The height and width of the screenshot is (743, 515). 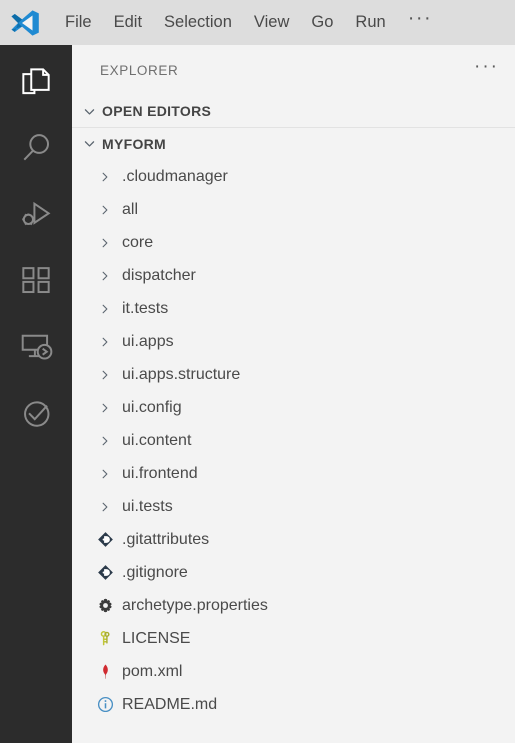 I want to click on tree-item-label: .gitattributes, so click(x=166, y=539).